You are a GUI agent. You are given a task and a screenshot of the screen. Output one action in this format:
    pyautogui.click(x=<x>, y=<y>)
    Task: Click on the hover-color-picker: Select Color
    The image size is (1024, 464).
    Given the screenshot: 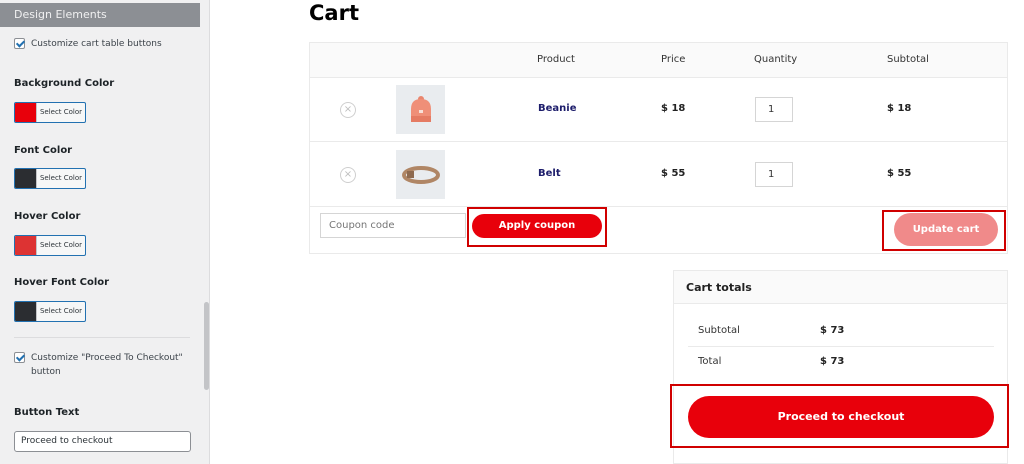 What is the action you would take?
    pyautogui.click(x=50, y=245)
    